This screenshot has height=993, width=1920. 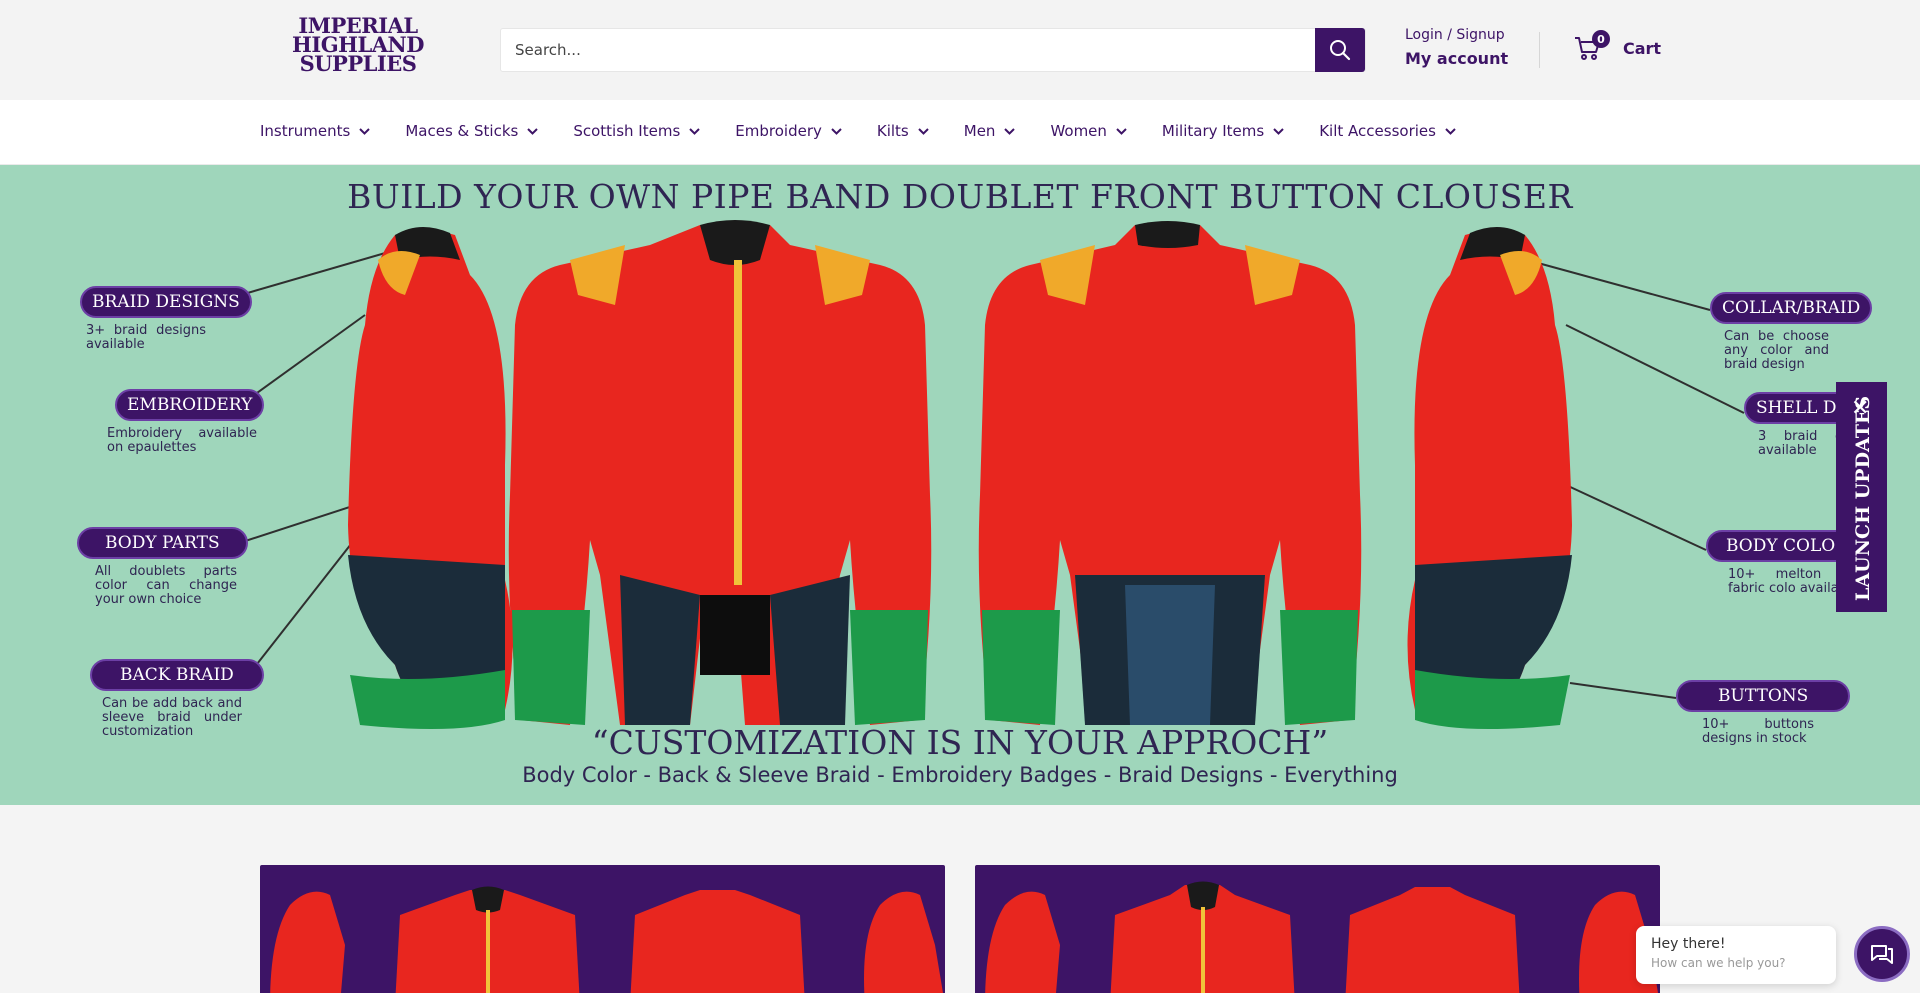 I want to click on nav-item-label: Men, so click(x=979, y=131).